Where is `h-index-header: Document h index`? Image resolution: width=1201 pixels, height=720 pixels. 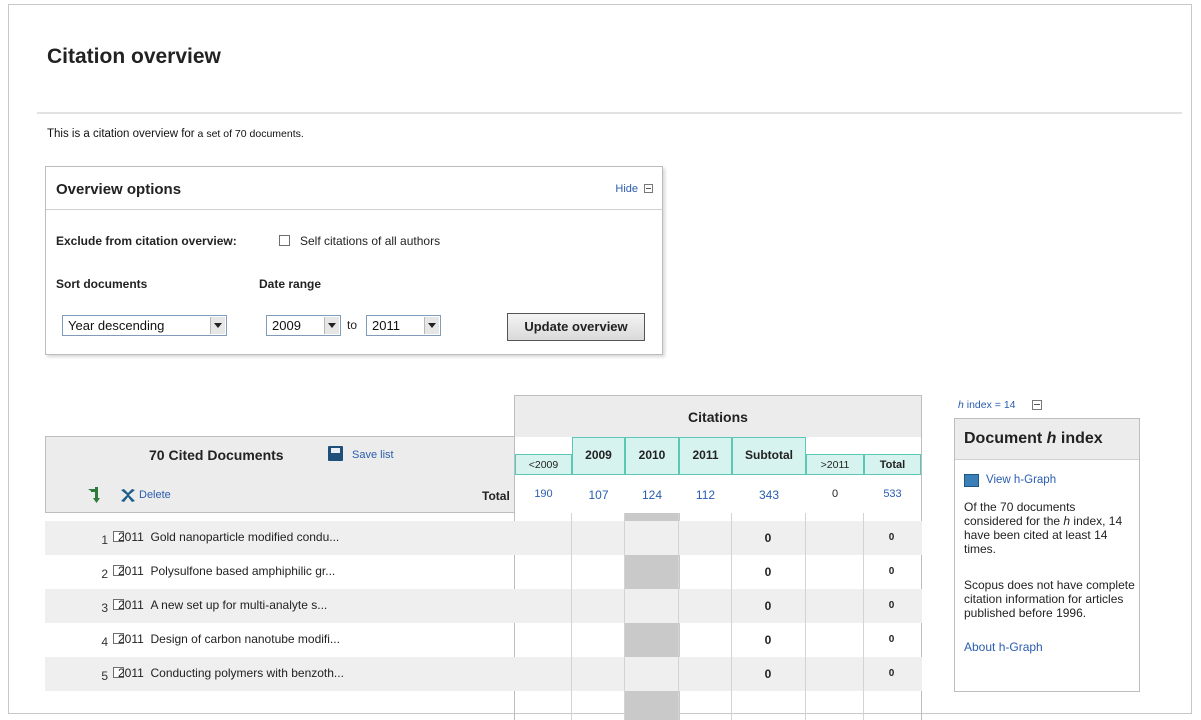
h-index-header: Document h index is located at coordinates (1047, 439).